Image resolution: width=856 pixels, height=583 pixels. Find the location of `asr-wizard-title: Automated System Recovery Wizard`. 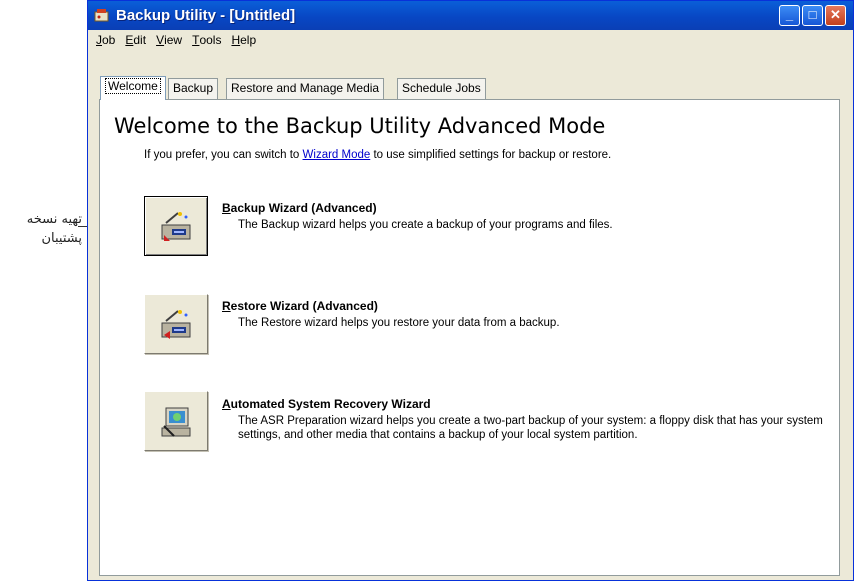

asr-wizard-title: Automated System Recovery Wizard is located at coordinates (326, 404).